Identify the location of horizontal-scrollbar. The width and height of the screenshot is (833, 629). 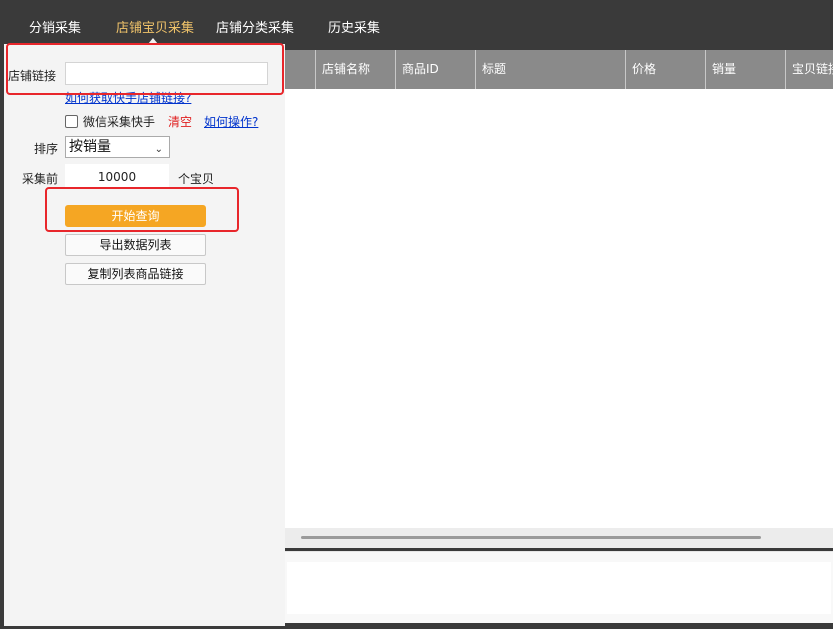
(559, 538).